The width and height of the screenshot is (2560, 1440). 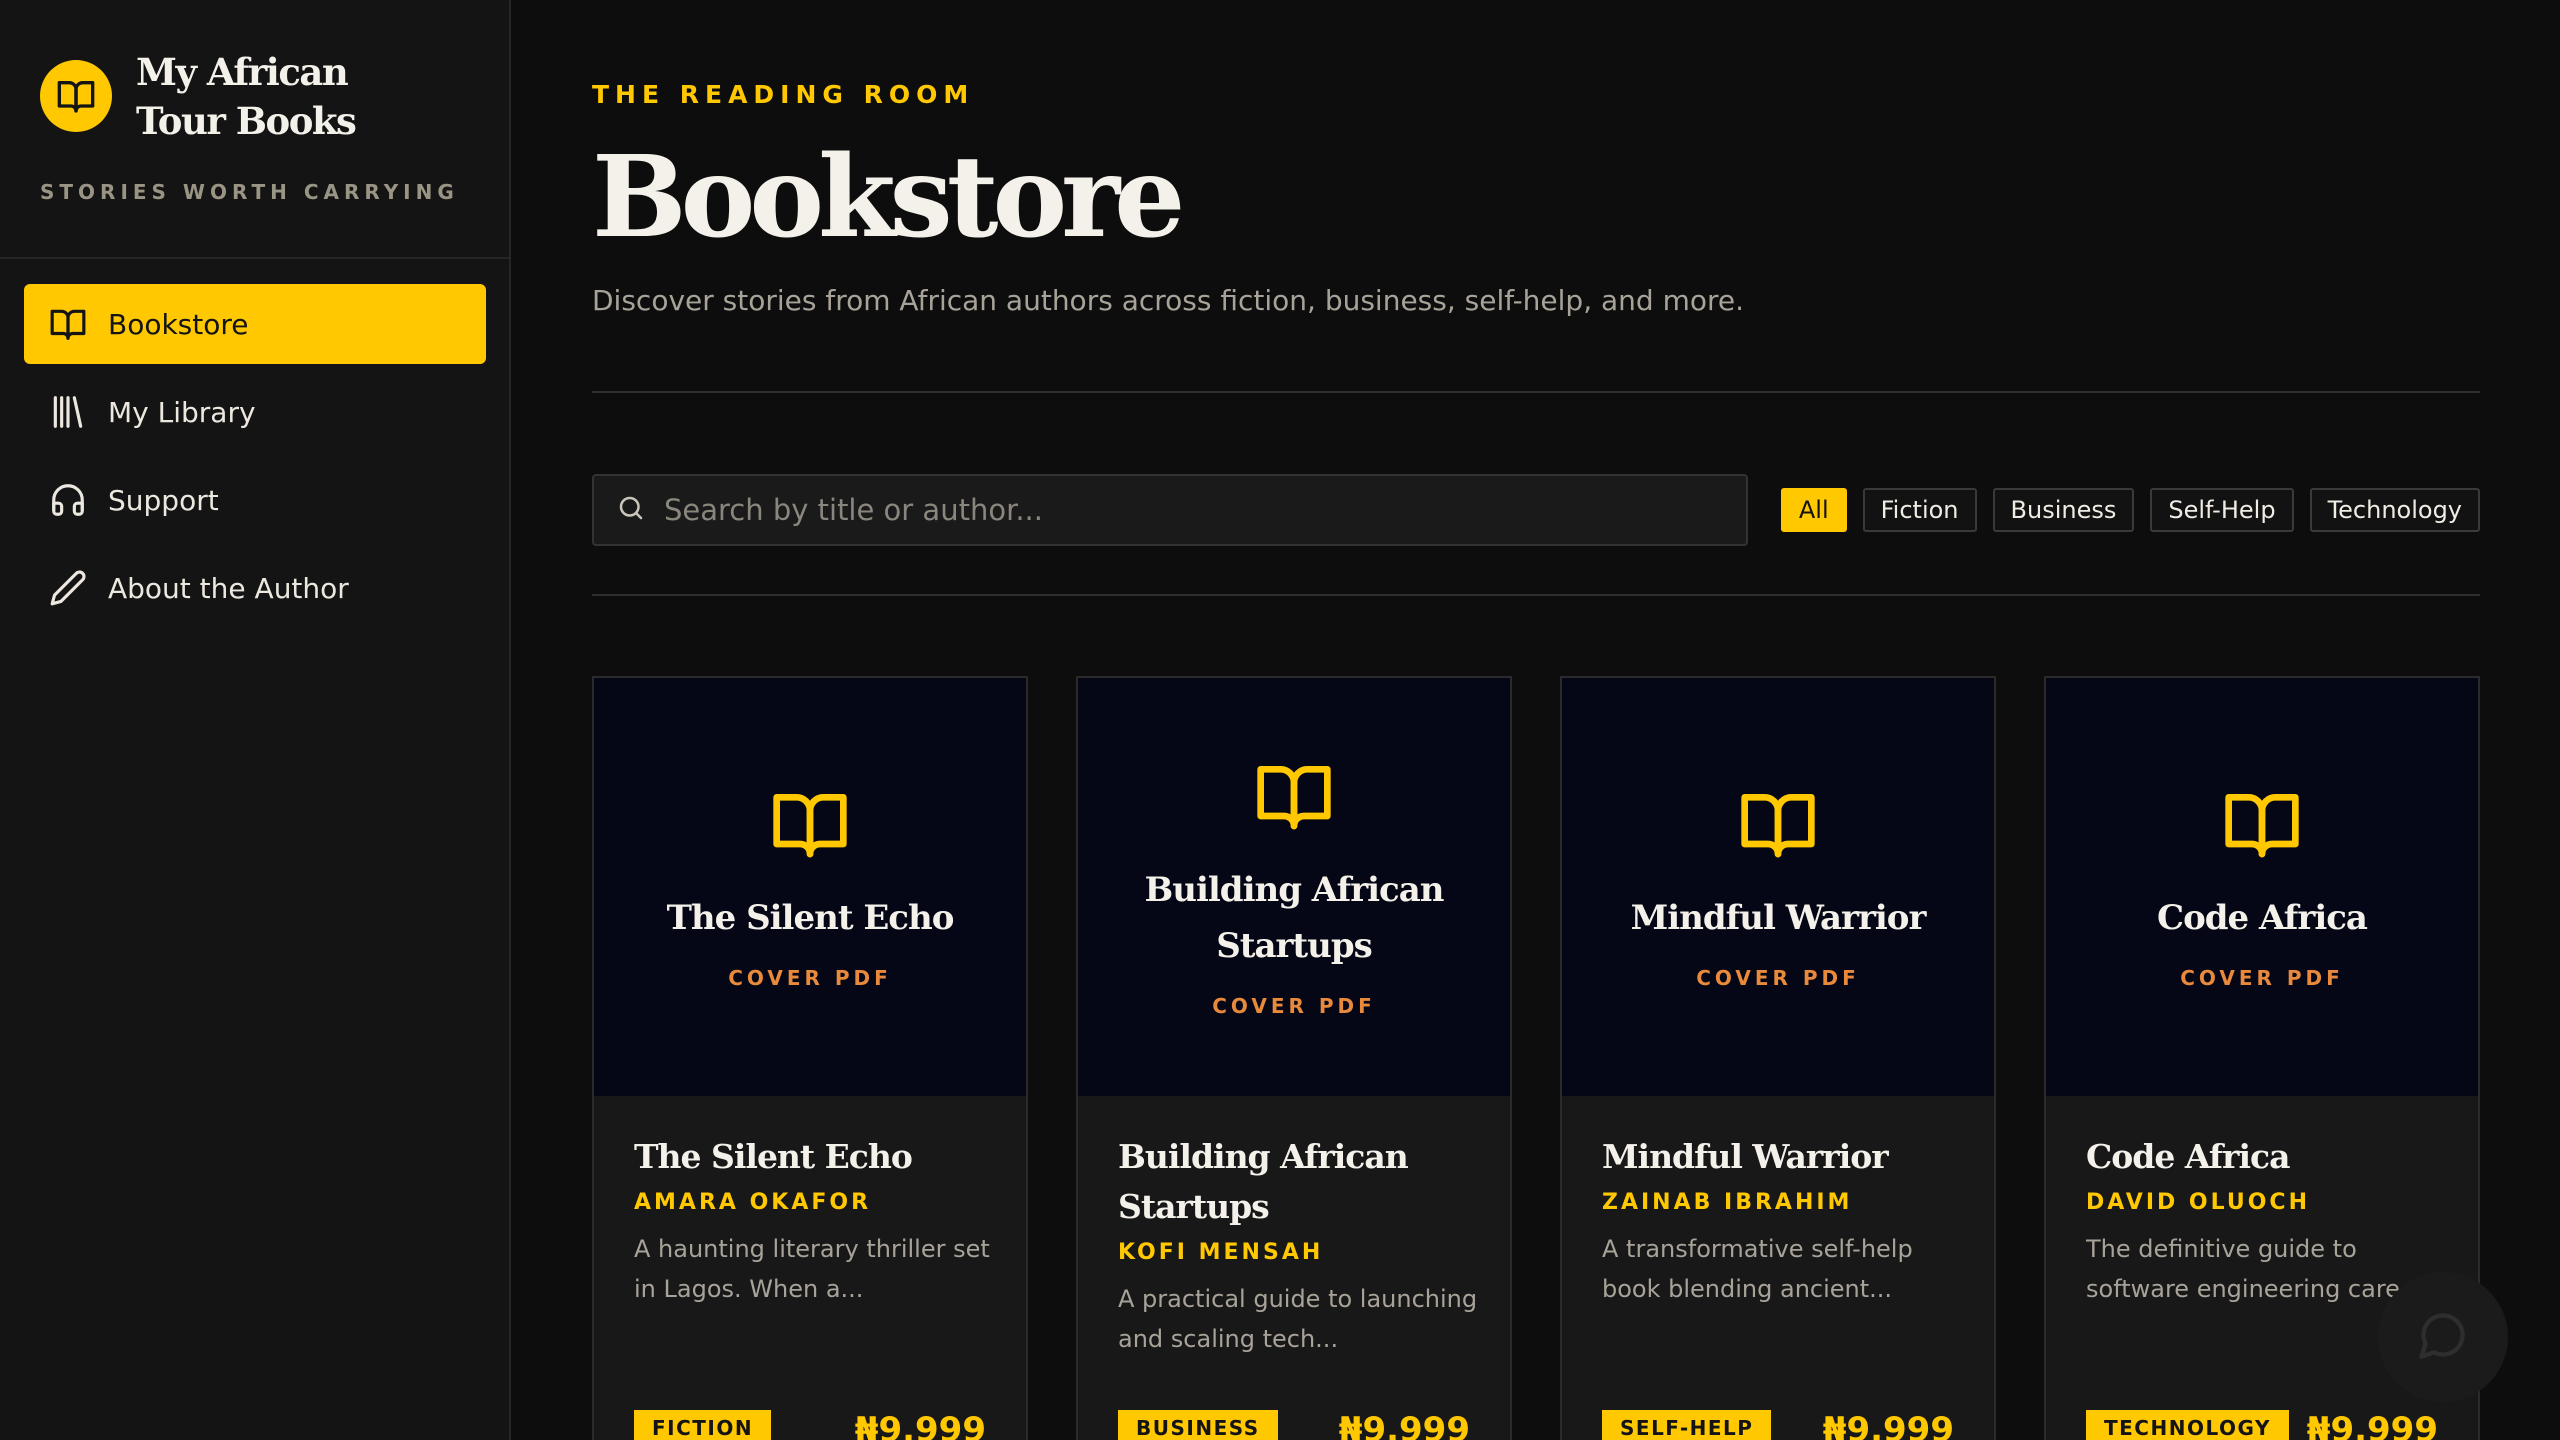 I want to click on book-author: KOFI MENSAH, so click(x=1221, y=1252).